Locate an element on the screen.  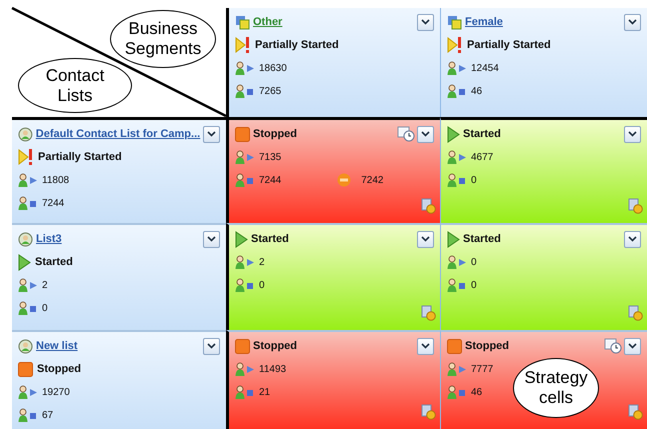
strategy-cell: Started 2 0 is located at coordinates (333, 276).